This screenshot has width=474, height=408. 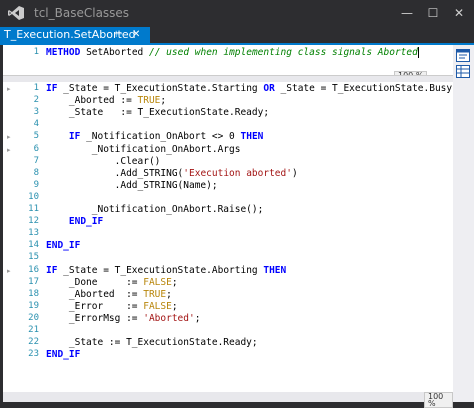 I want to click on window-title: tcl_BaseClasses, so click(x=82, y=13).